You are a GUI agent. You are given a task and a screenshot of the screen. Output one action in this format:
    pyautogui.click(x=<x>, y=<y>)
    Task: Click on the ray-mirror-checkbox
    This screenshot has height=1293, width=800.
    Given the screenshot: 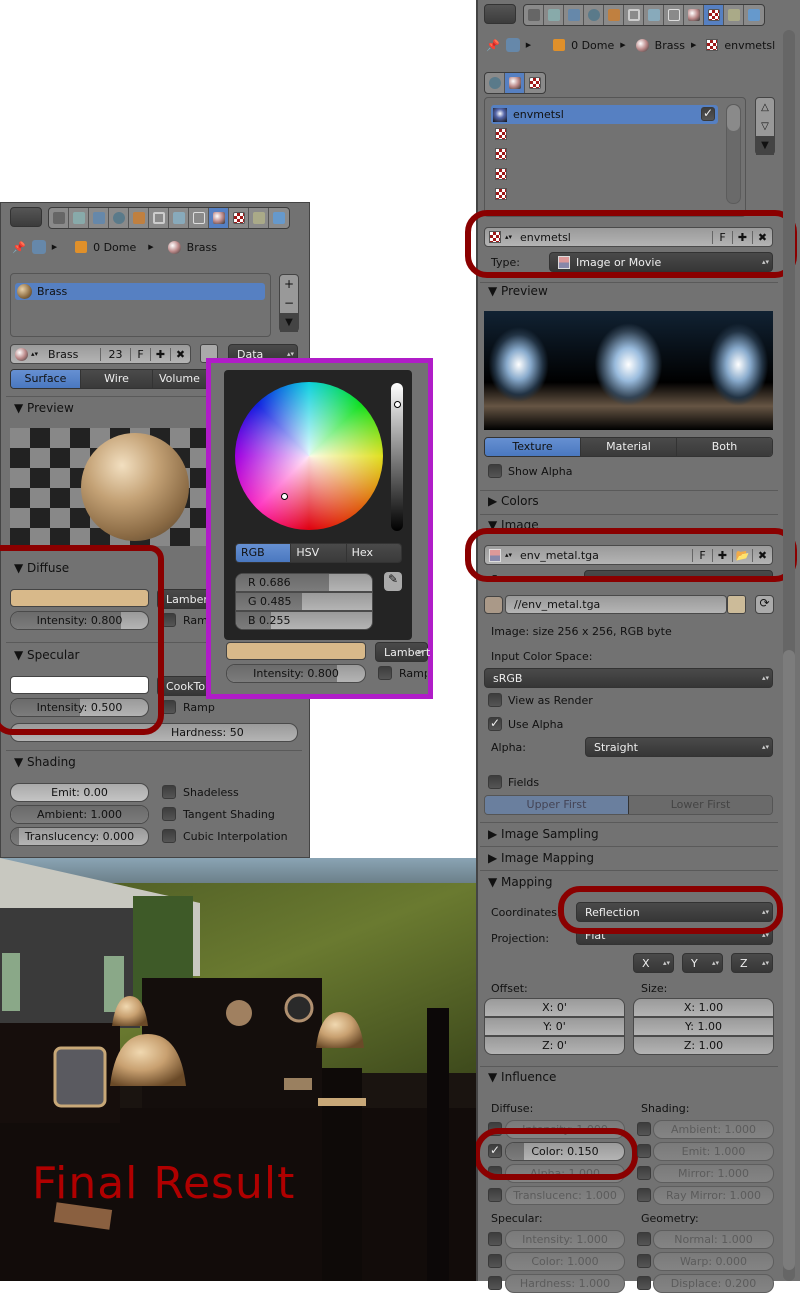 What is the action you would take?
    pyautogui.click(x=644, y=1195)
    